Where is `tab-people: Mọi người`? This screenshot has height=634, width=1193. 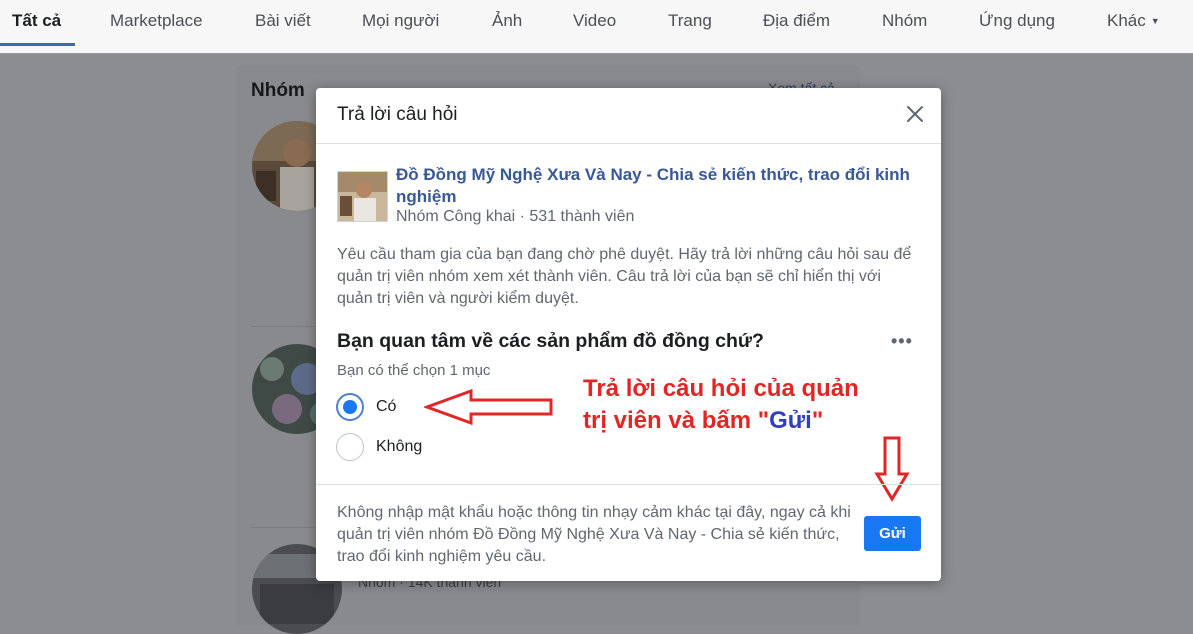 tab-people: Mọi người is located at coordinates (400, 22).